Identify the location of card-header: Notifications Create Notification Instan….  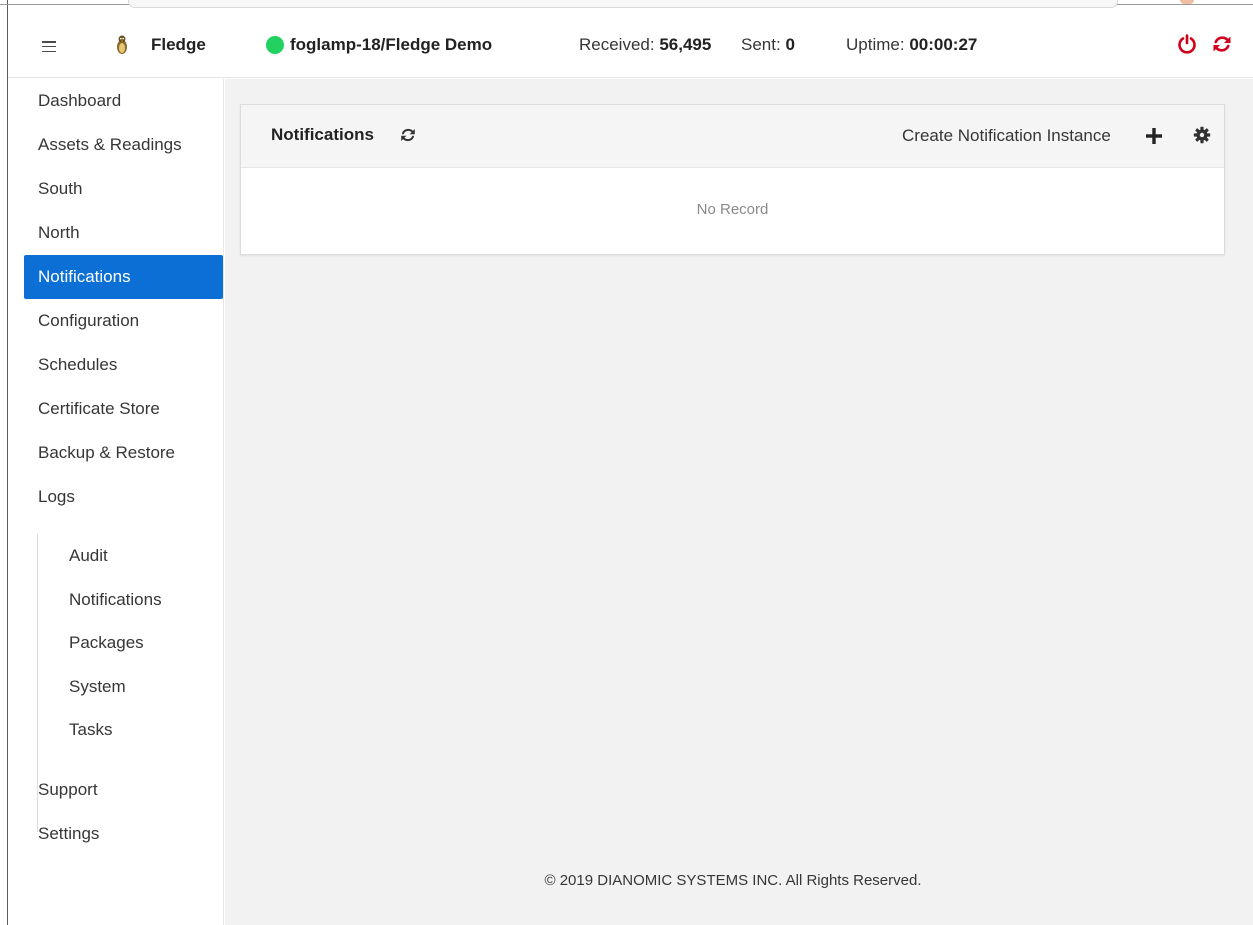
(732, 136).